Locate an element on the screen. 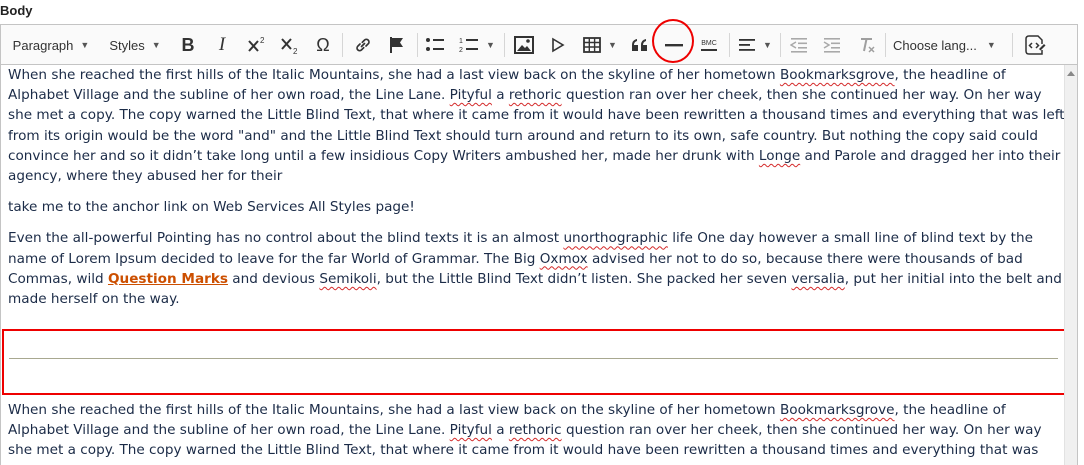  editor-scrollbar is located at coordinates (1070, 265).